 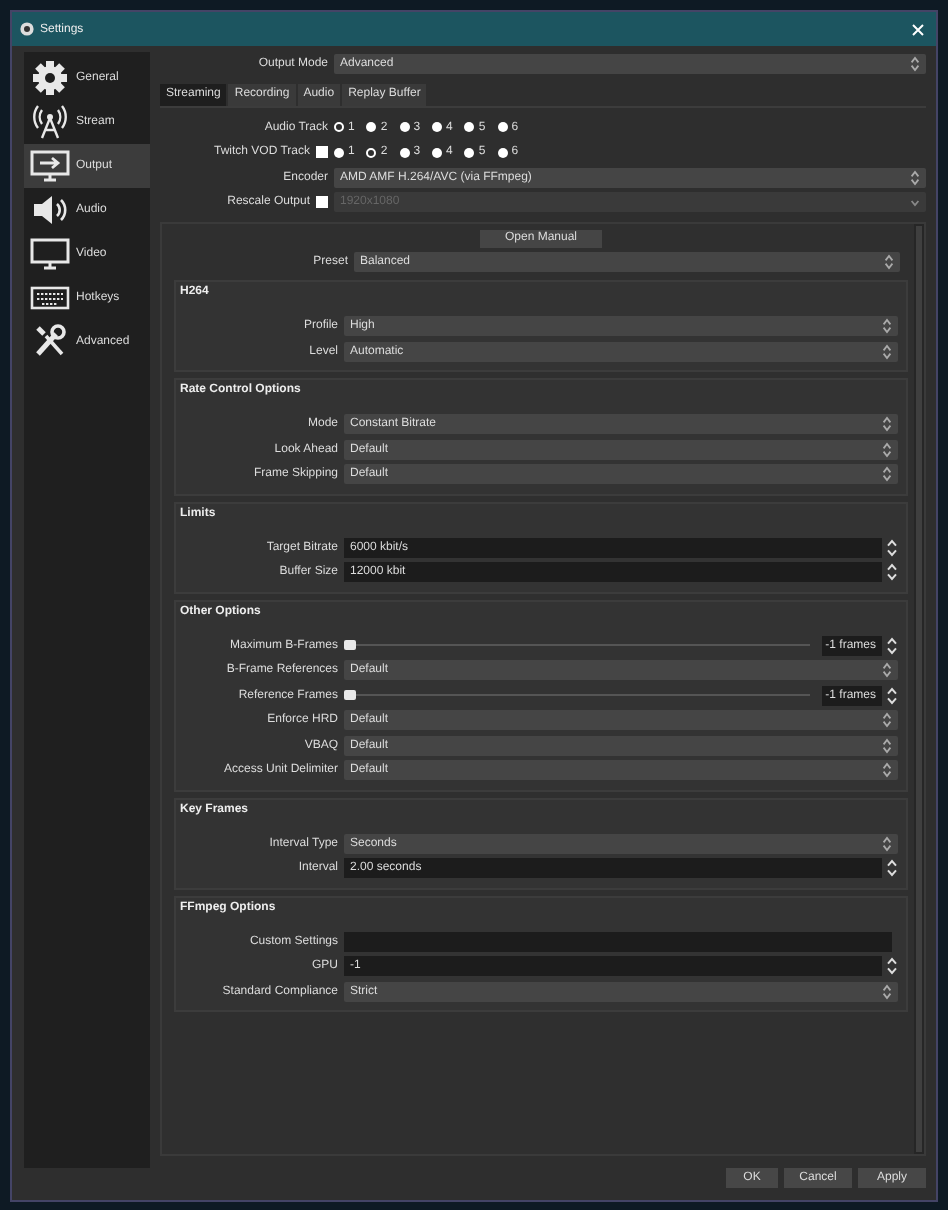 What do you see at coordinates (918, 29) in the screenshot?
I see `close-button` at bounding box center [918, 29].